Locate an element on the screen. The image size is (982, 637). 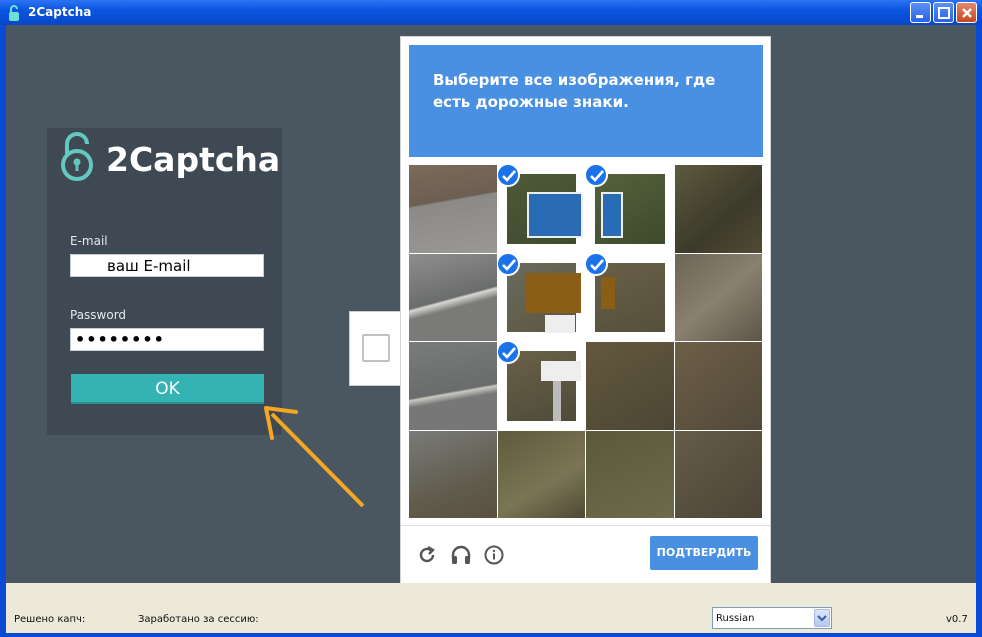
instruction-emphasis: дорожные знаки is located at coordinates (549, 102).